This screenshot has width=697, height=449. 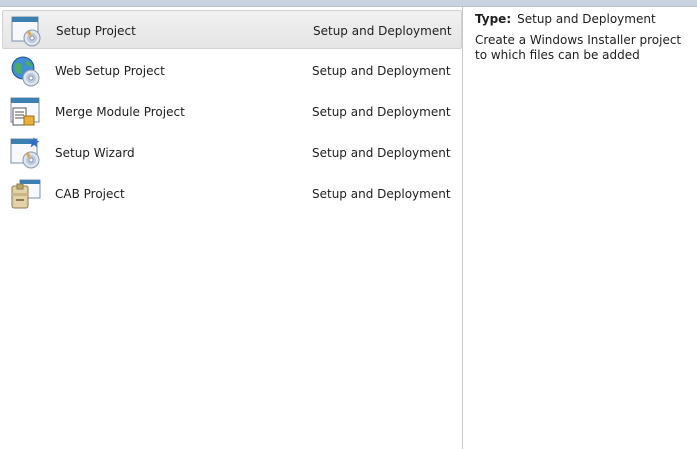 I want to click on template-item-setup-project: Setup Project Setup and Deployment, so click(x=232, y=29).